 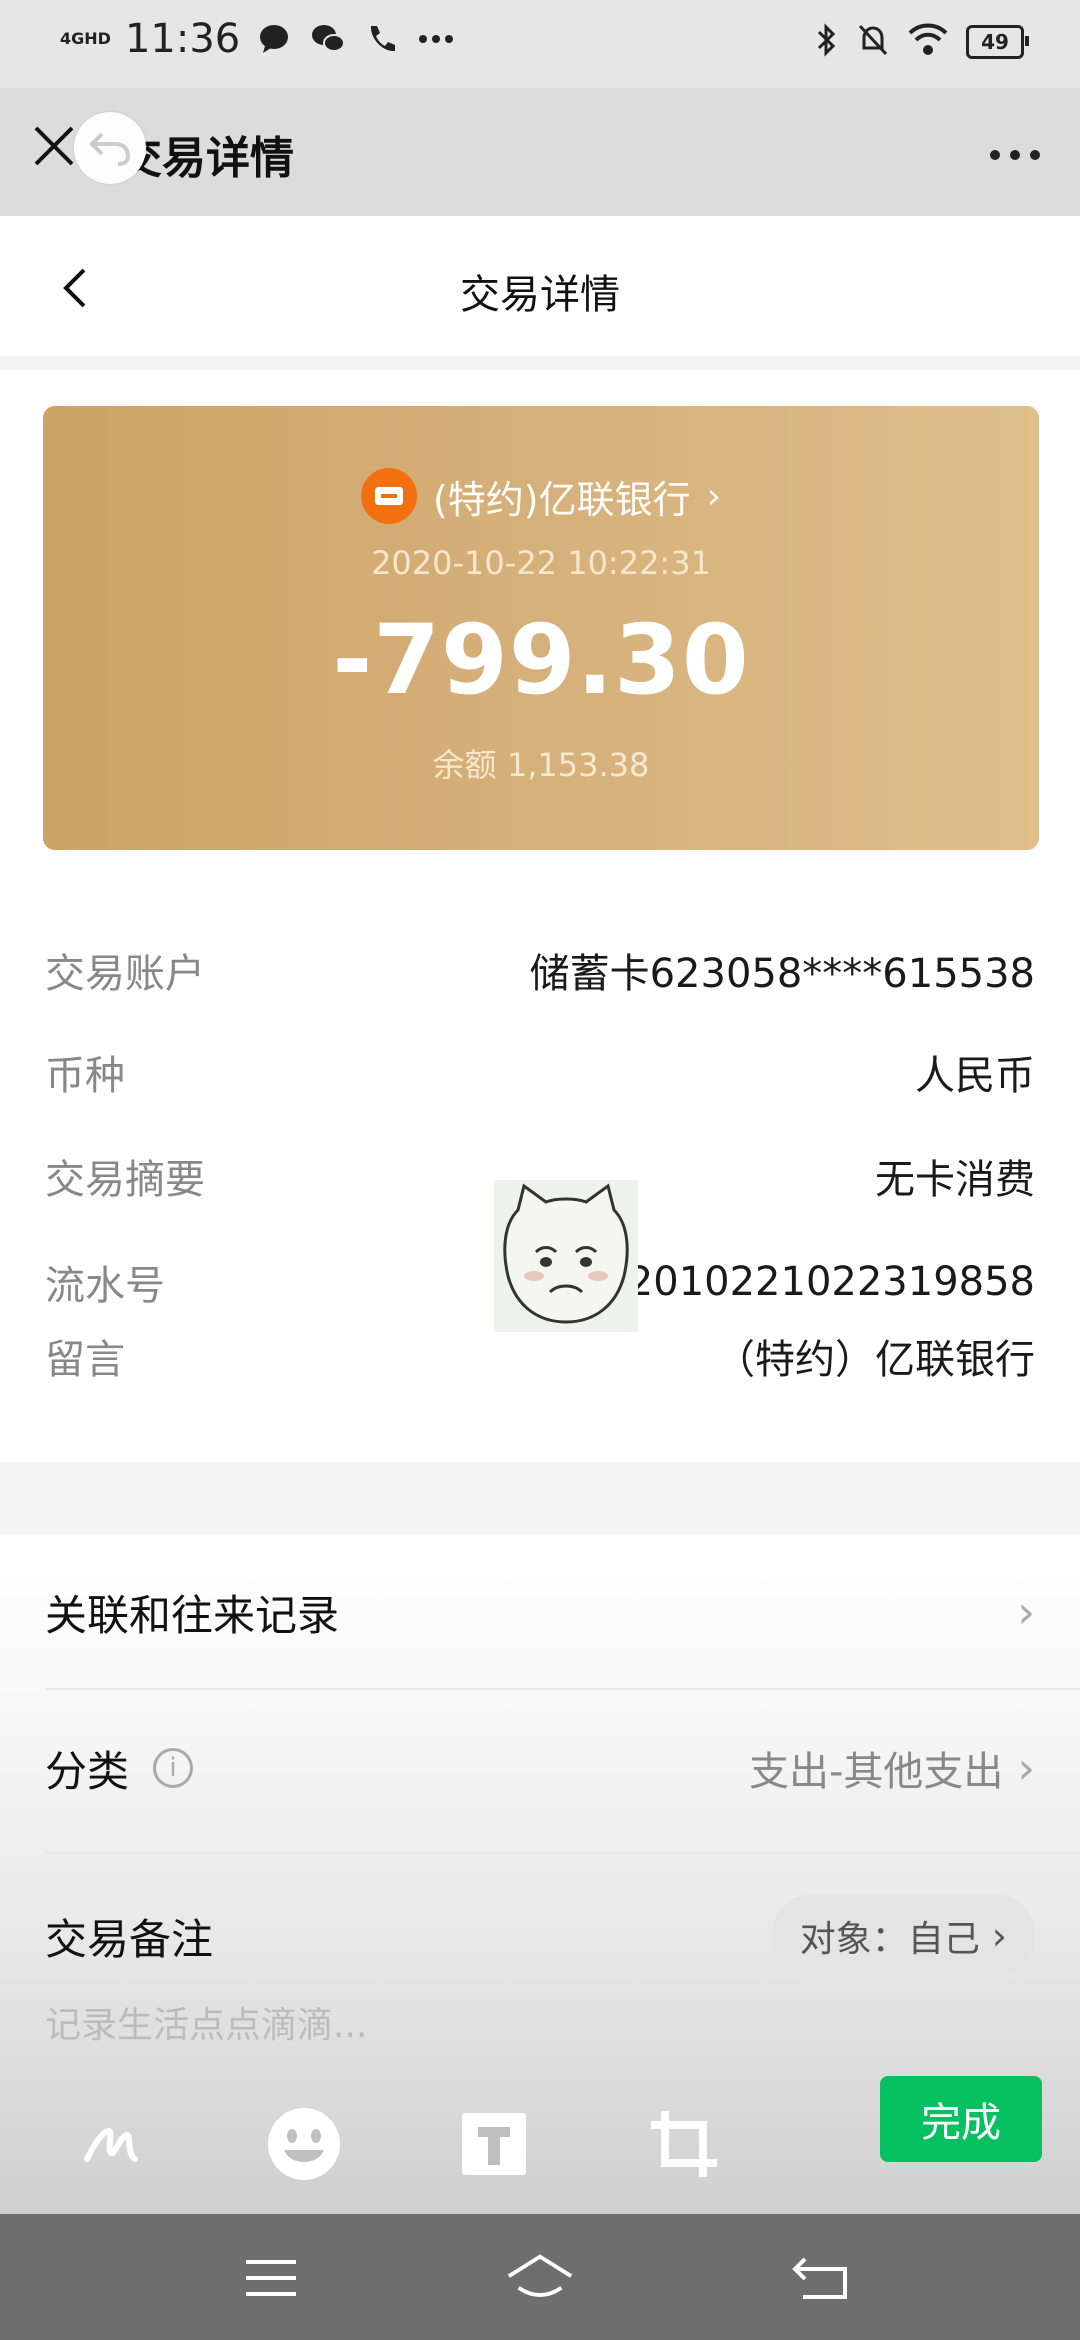 I want to click on transaction-amount: -799.30, so click(x=541, y=660).